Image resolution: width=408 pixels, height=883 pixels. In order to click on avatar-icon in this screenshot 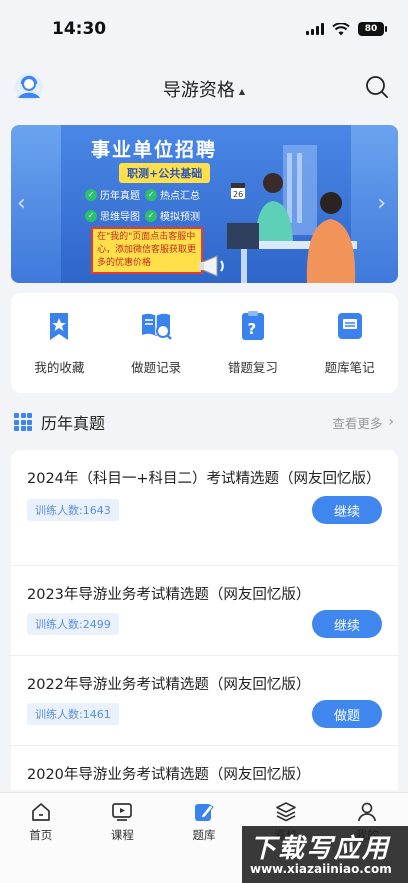, I will do `click(29, 87)`.